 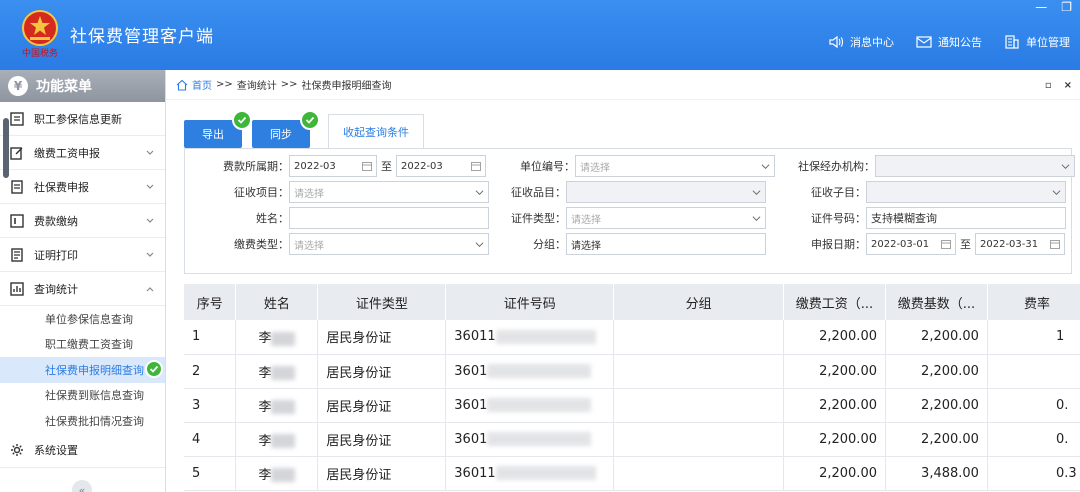 I want to click on logo-caption: 中国税务, so click(x=40, y=53).